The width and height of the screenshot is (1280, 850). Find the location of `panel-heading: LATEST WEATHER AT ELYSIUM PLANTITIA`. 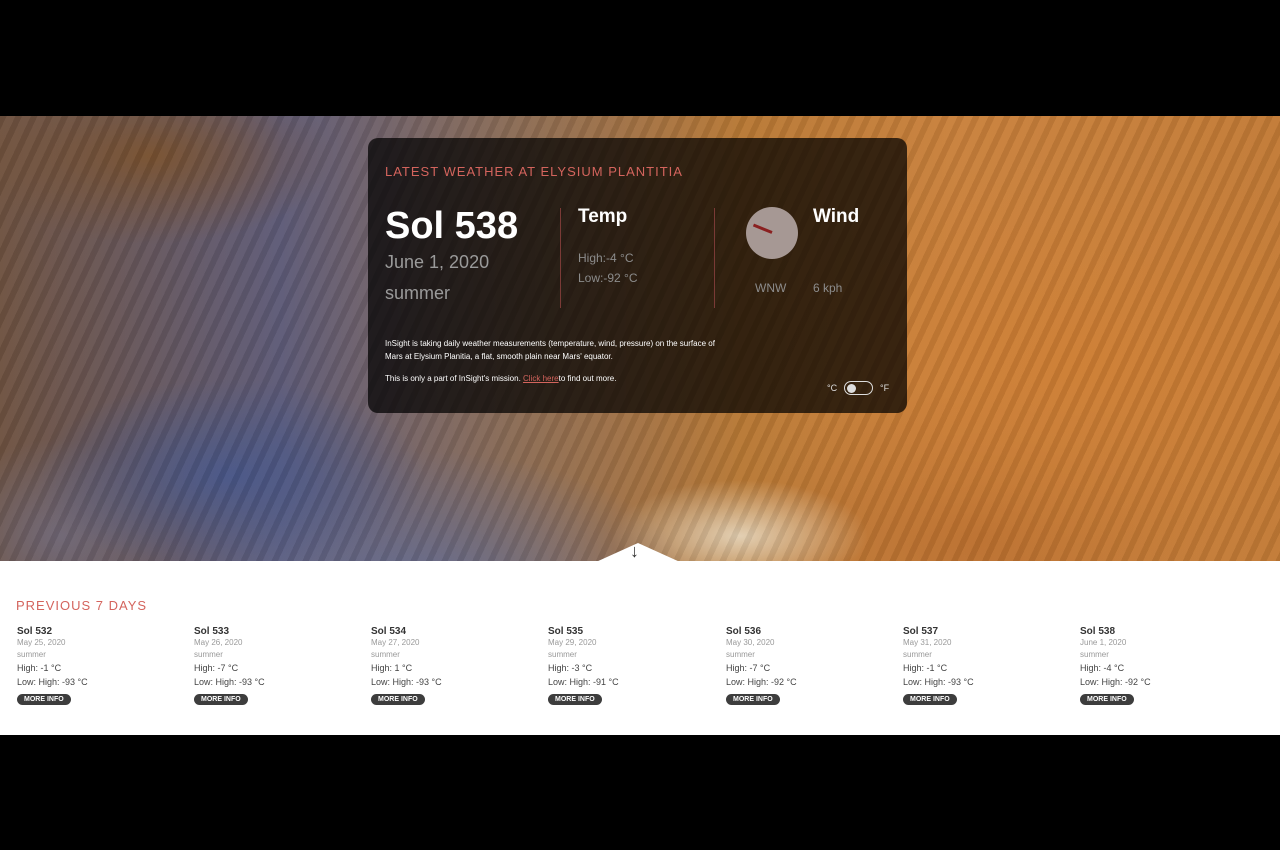

panel-heading: LATEST WEATHER AT ELYSIUM PLANTITIA is located at coordinates (534, 171).